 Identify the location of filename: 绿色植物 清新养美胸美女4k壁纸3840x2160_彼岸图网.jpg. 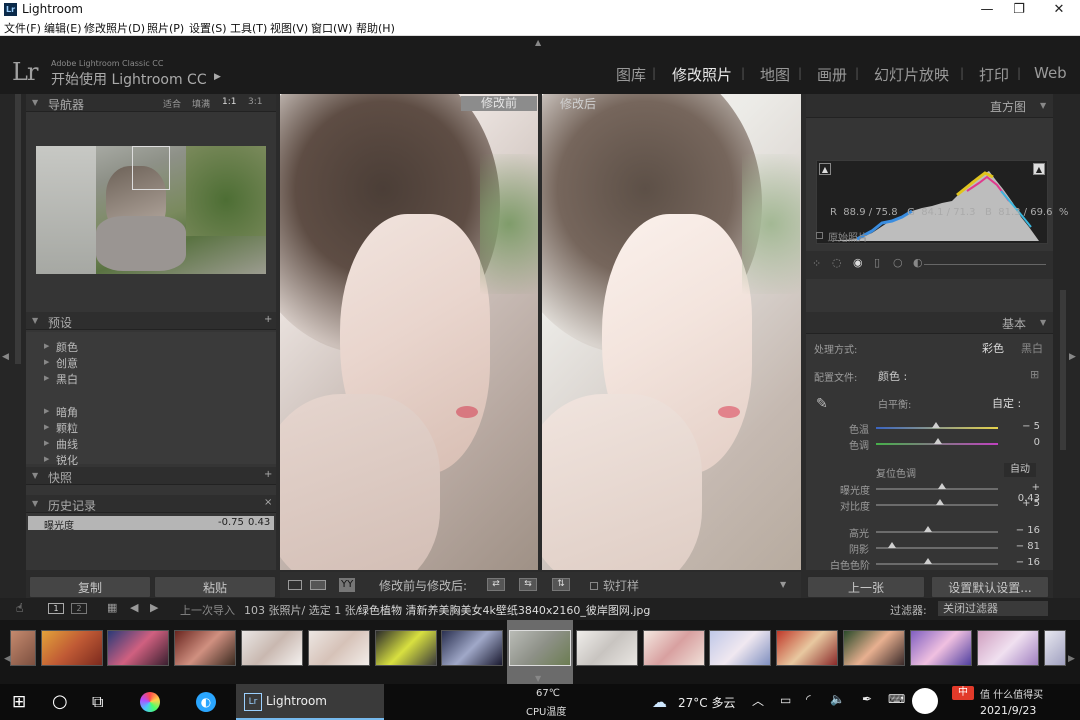
(504, 610).